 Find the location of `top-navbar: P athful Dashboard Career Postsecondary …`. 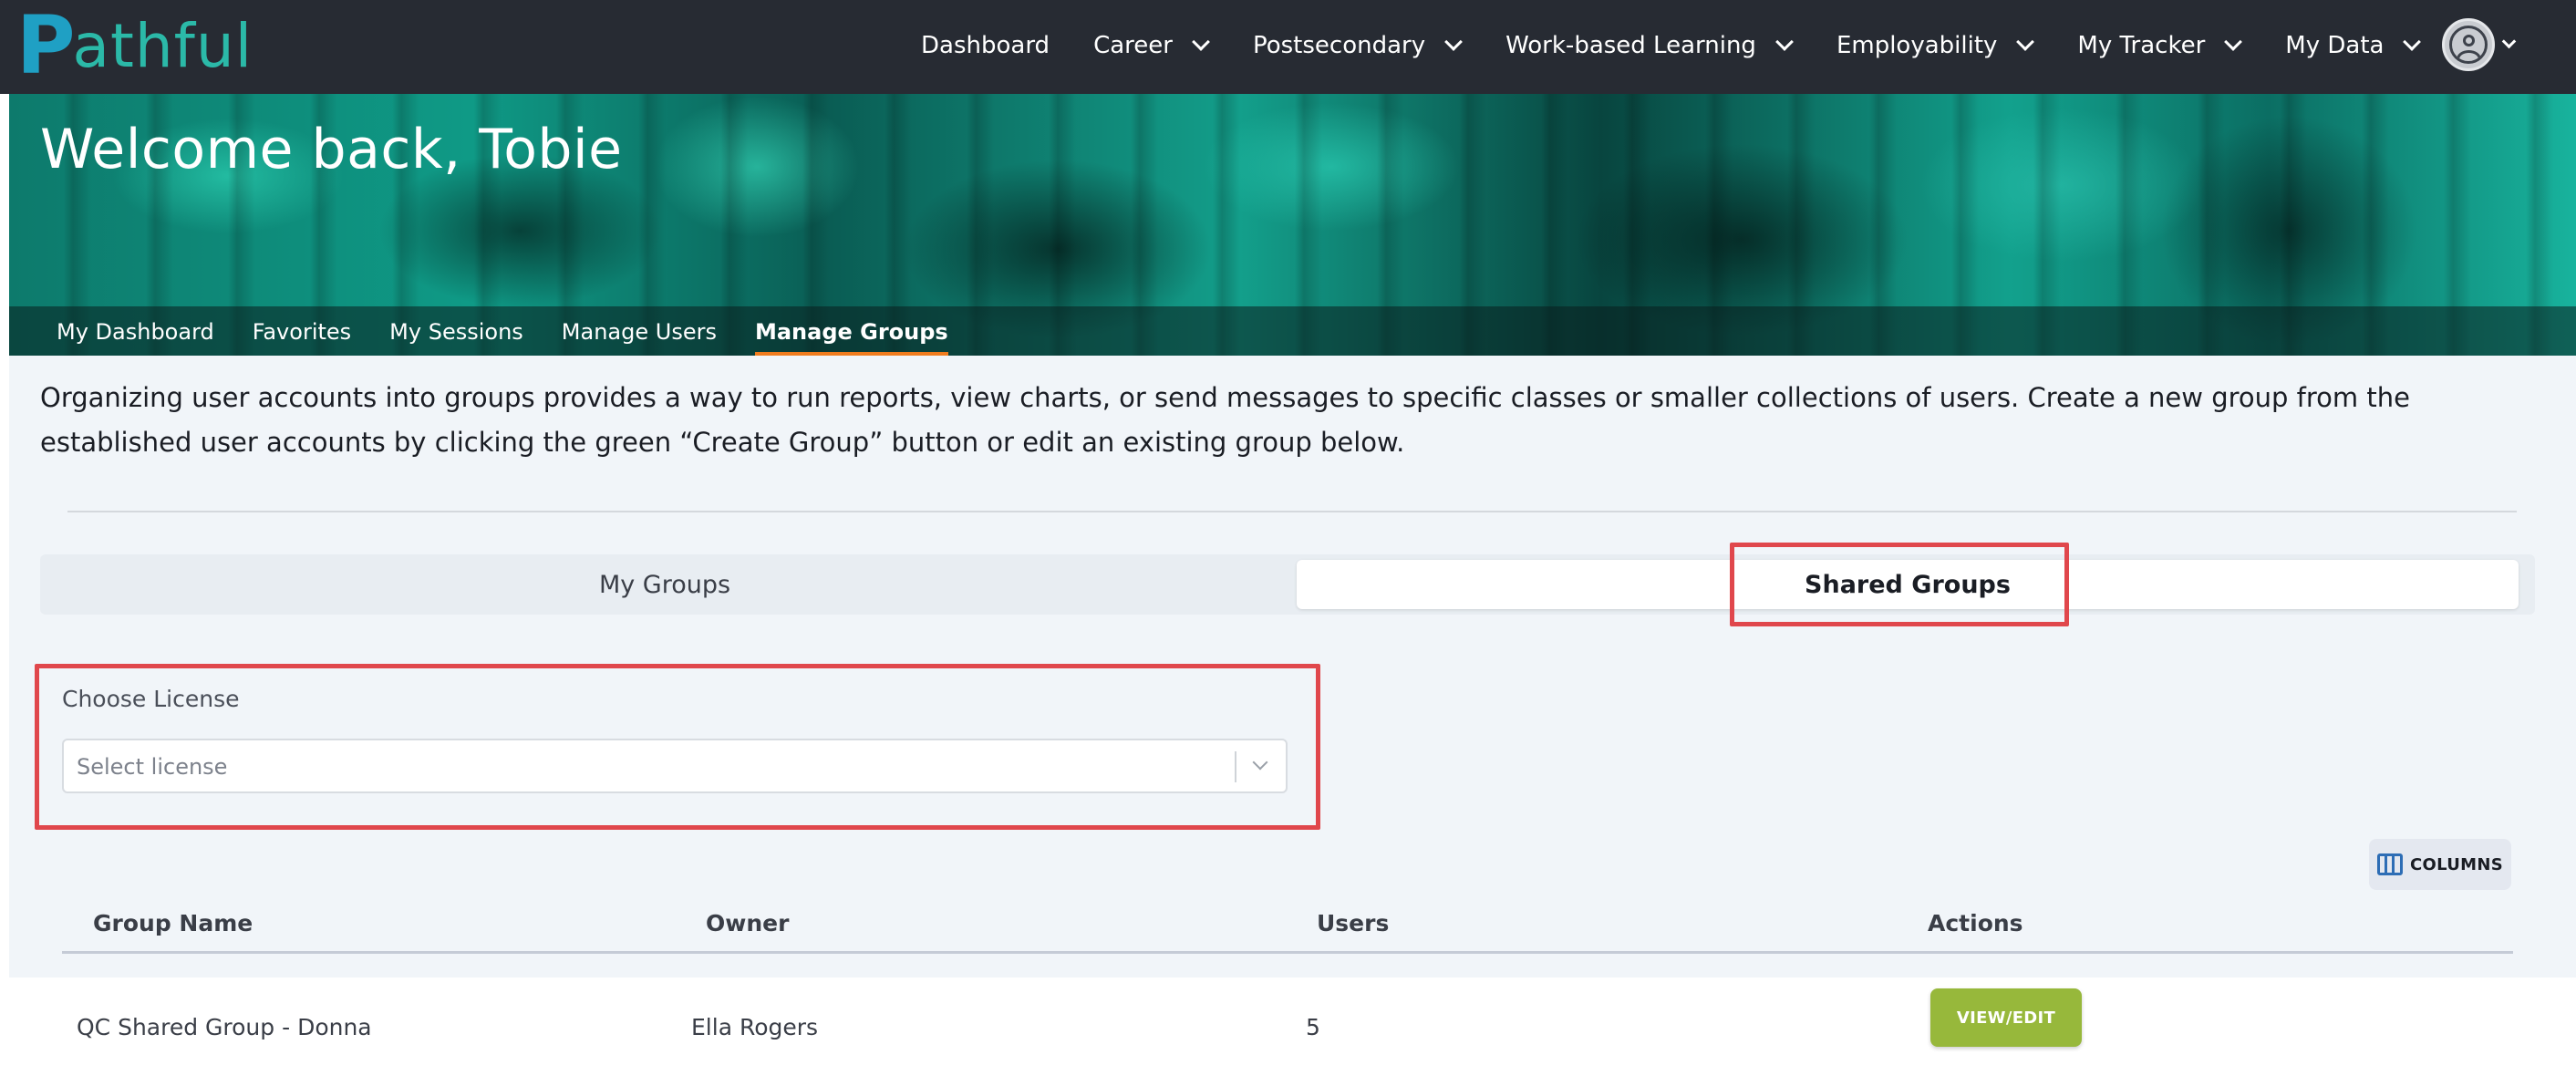

top-navbar: P athful Dashboard Career Postsecondary … is located at coordinates (1288, 47).